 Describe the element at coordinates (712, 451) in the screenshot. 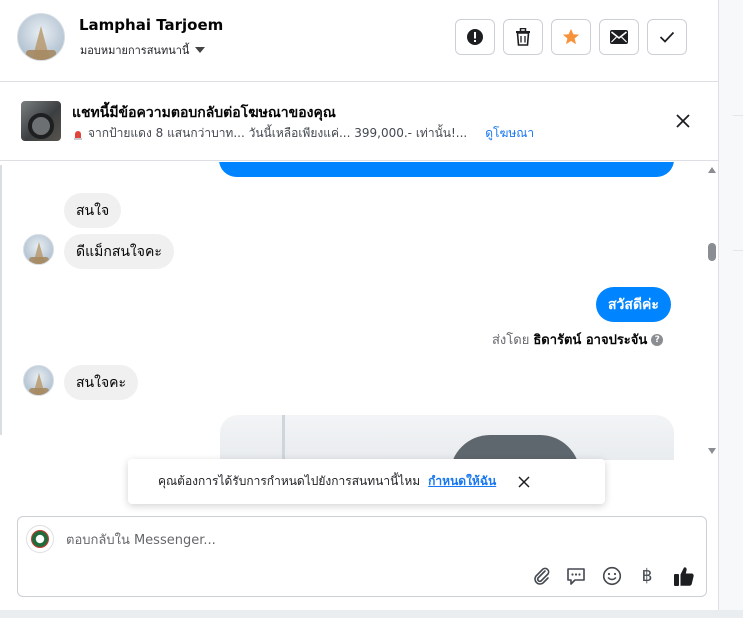

I see `scroll-down-icon` at that location.